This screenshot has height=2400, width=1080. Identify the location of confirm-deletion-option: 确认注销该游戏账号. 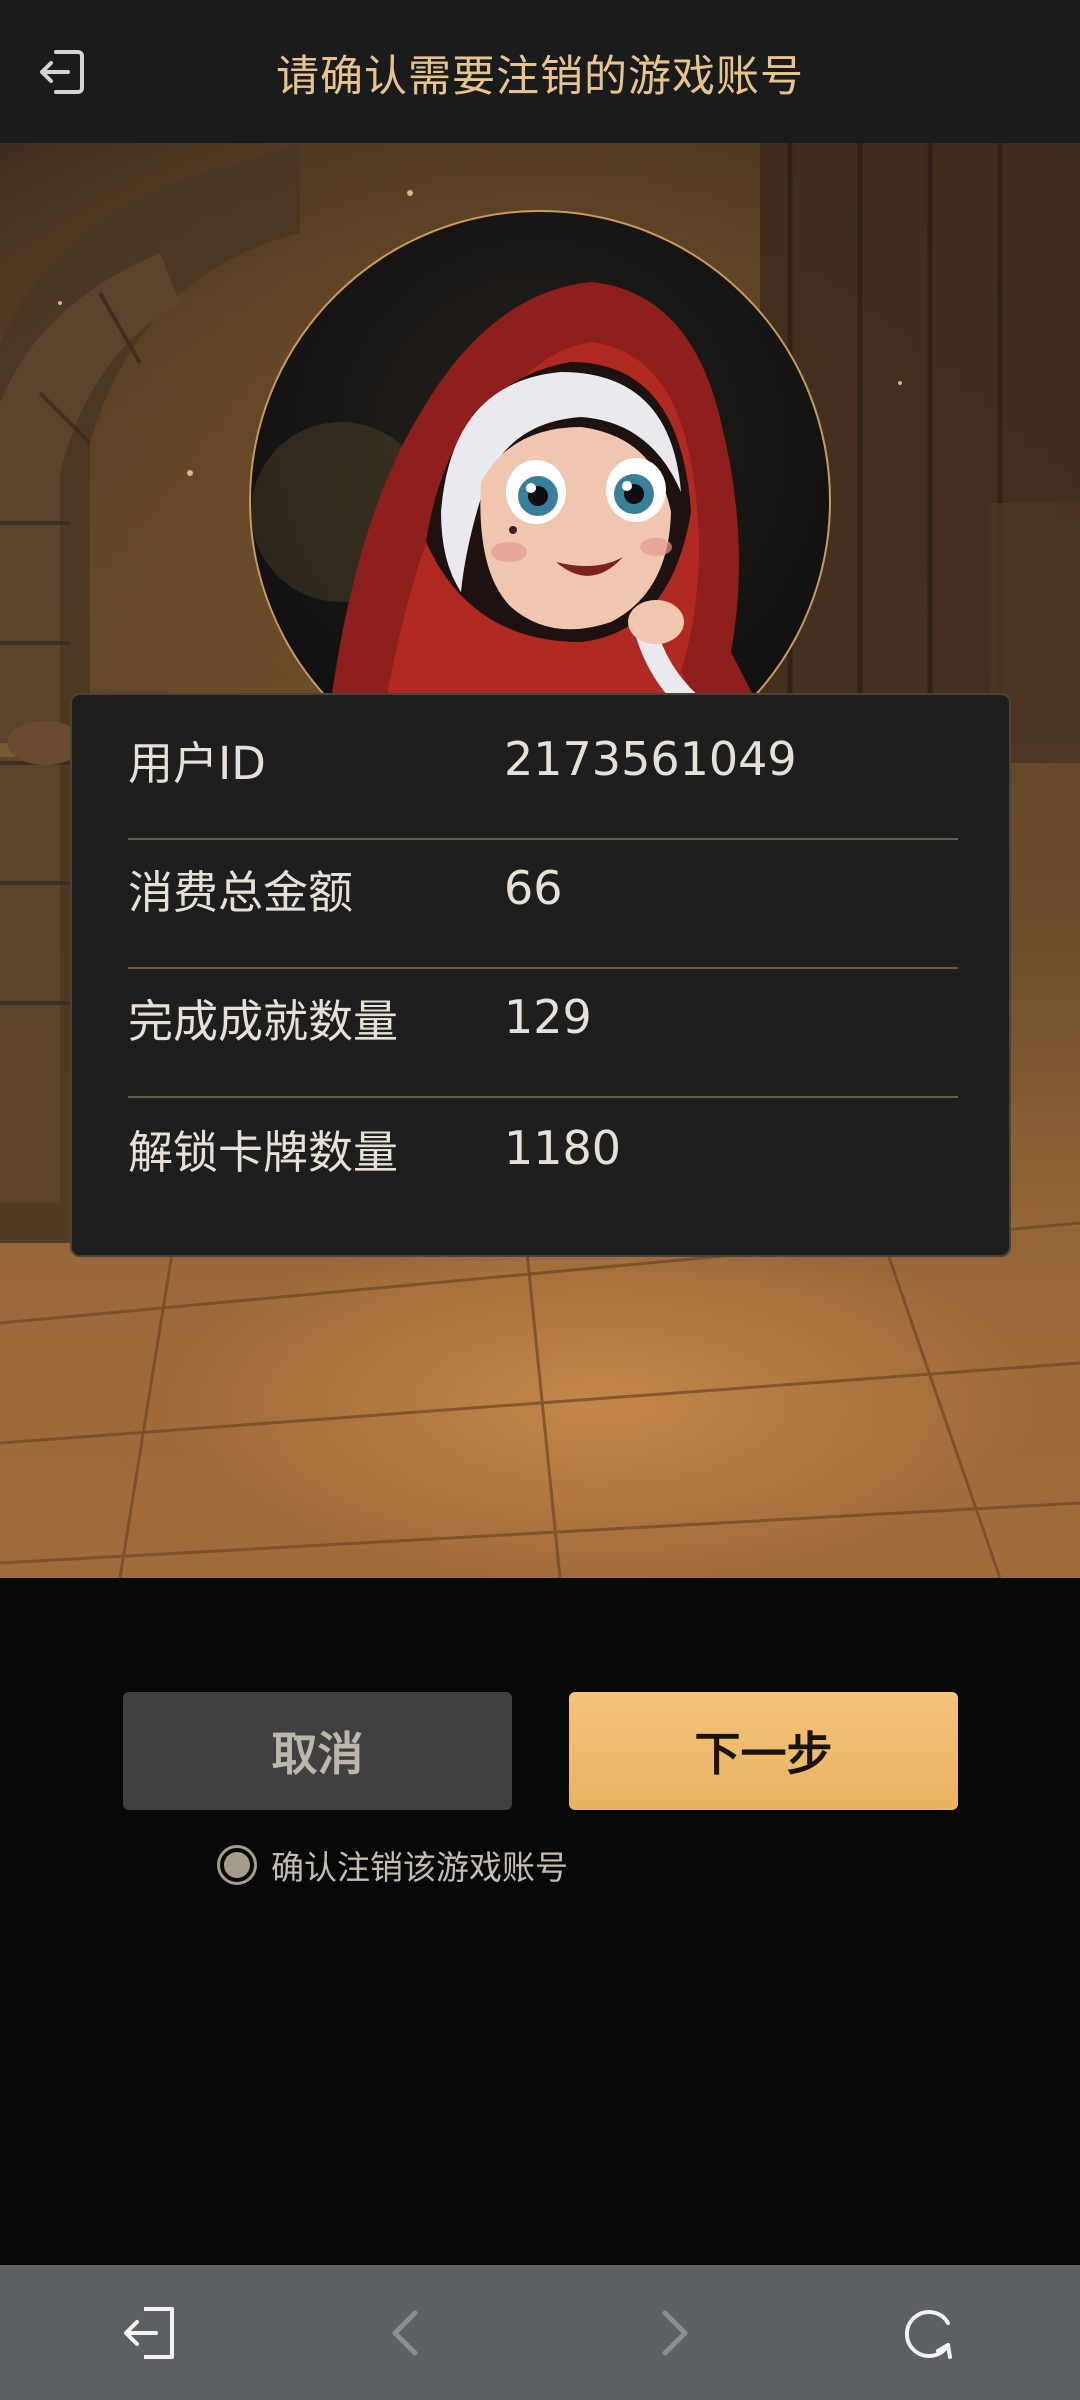
(392, 1865).